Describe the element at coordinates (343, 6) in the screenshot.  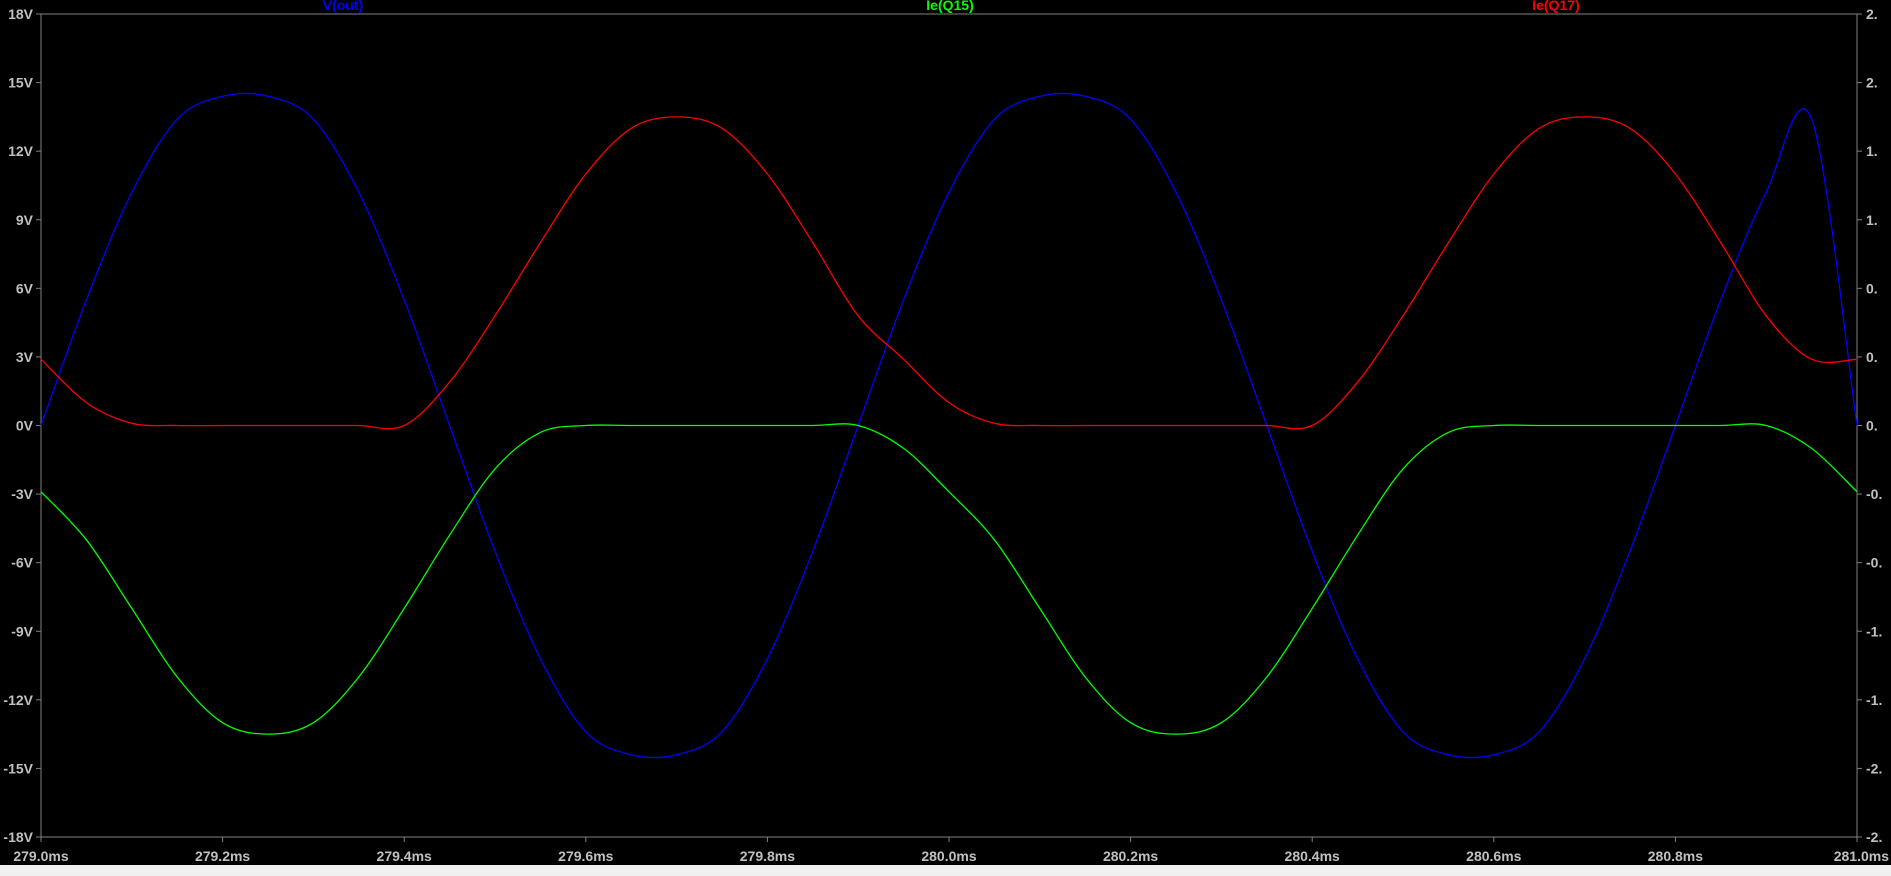
I see `legend-label-v-out: V(out)` at that location.